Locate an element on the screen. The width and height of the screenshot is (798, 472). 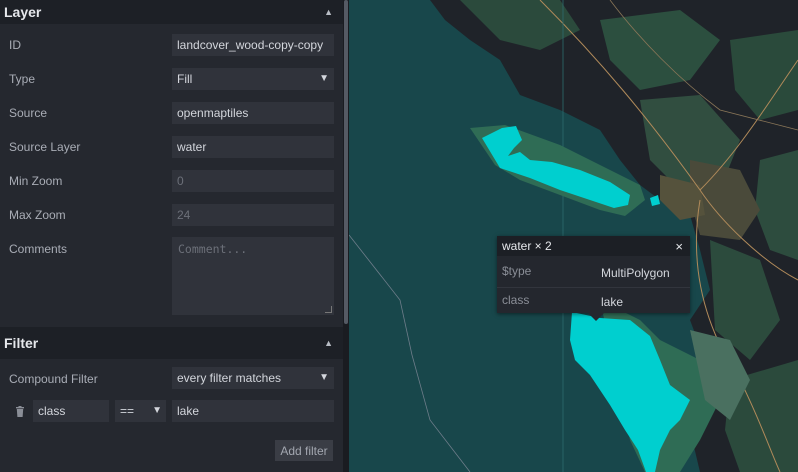
min-zoom-label: Min Zoom is located at coordinates (36, 181).